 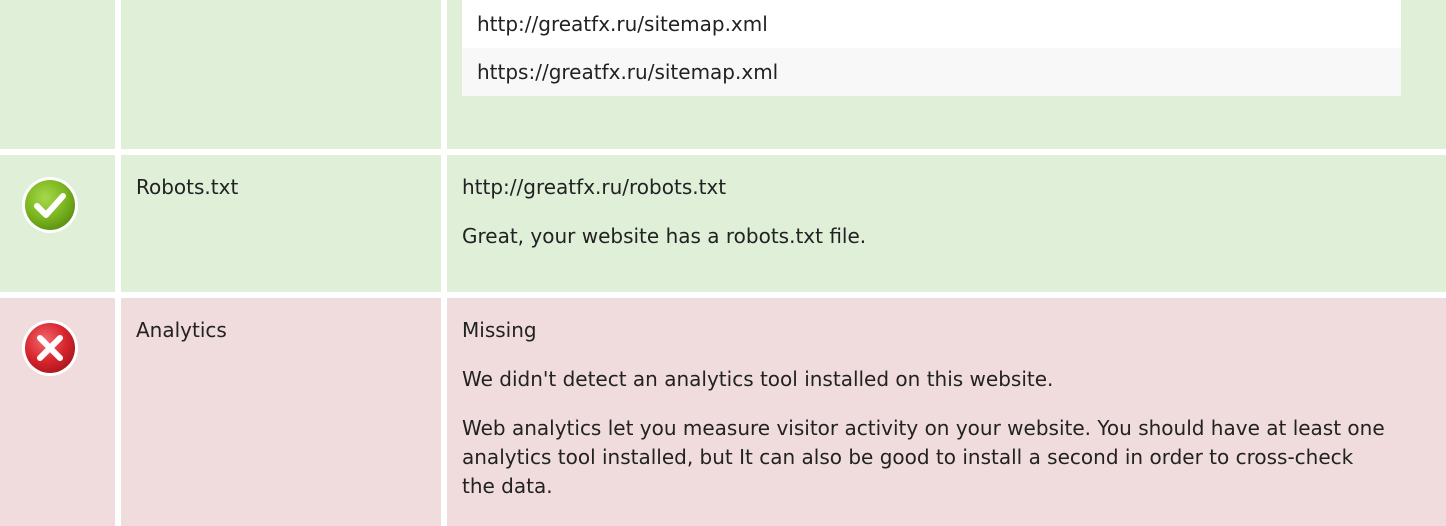 What do you see at coordinates (50, 205) in the screenshot?
I see `check-icon` at bounding box center [50, 205].